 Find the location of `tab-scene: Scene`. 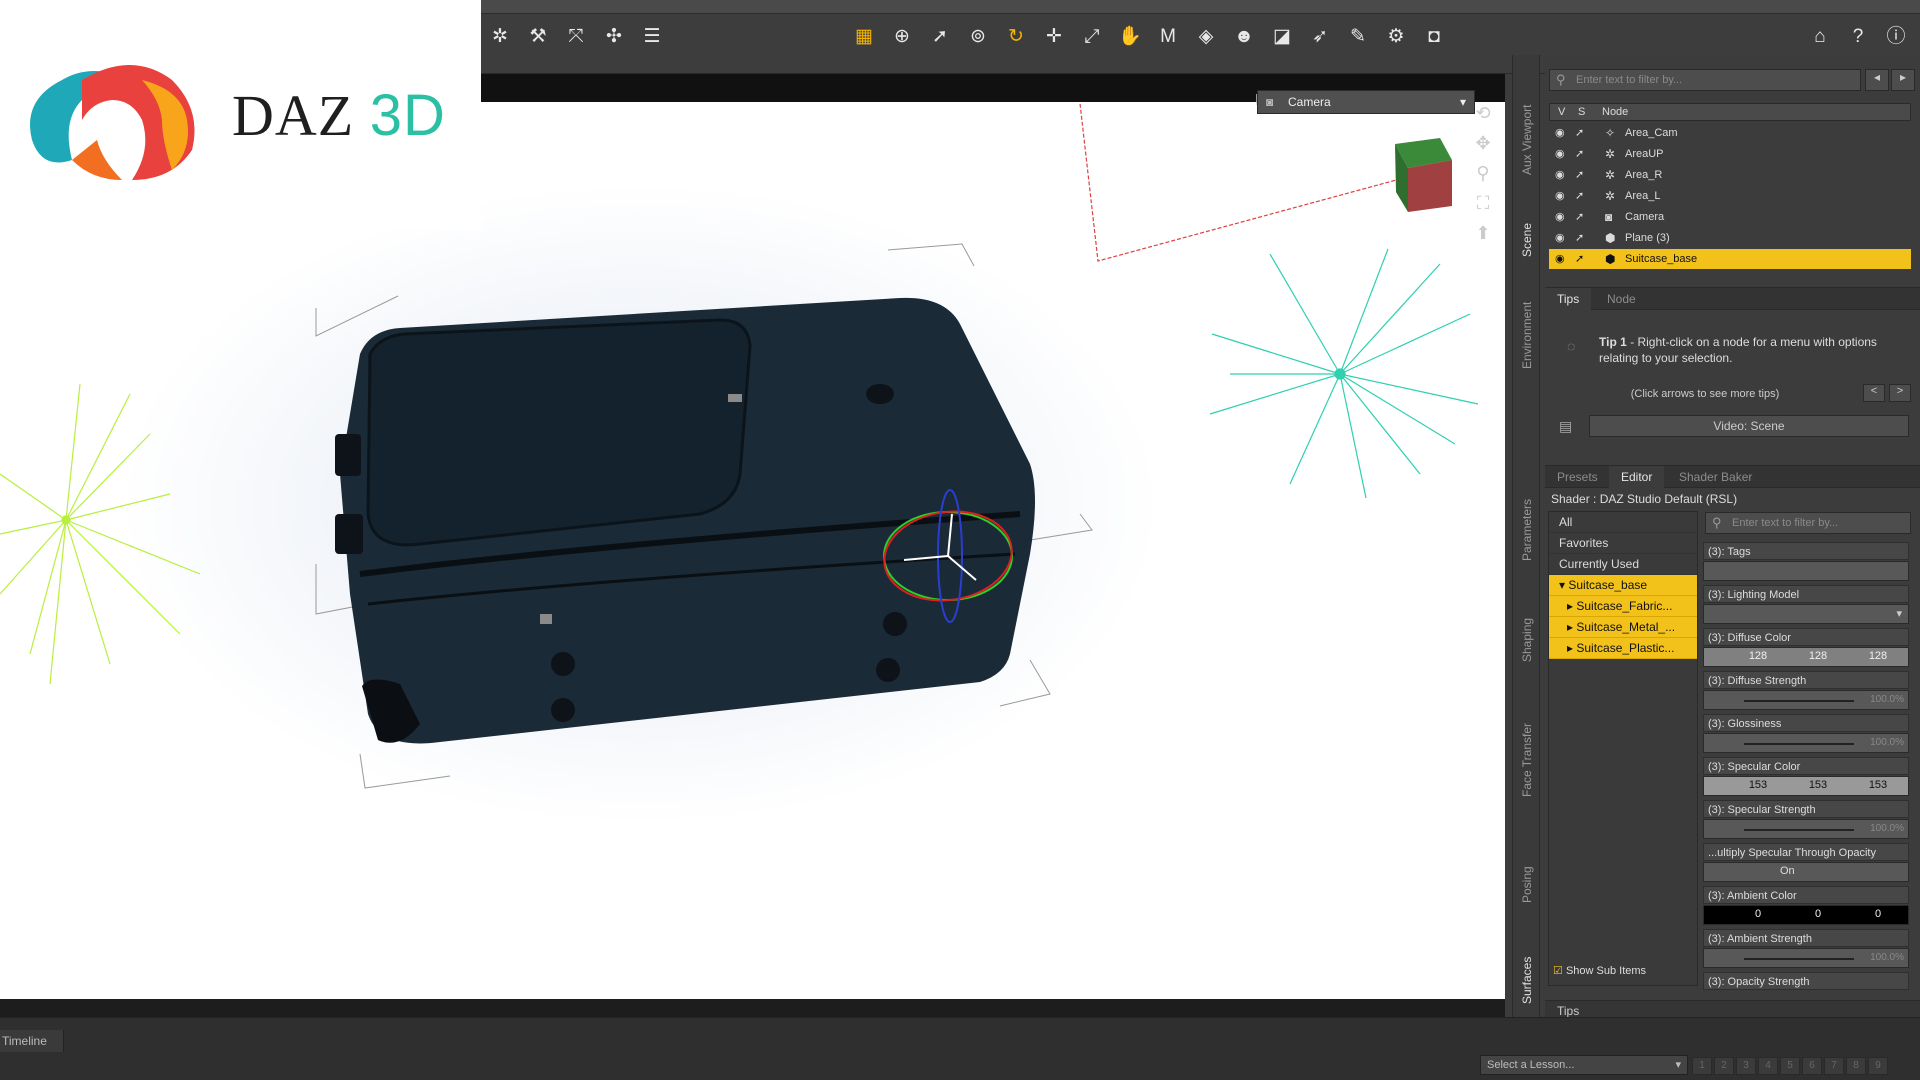

tab-scene: Scene is located at coordinates (1527, 240).